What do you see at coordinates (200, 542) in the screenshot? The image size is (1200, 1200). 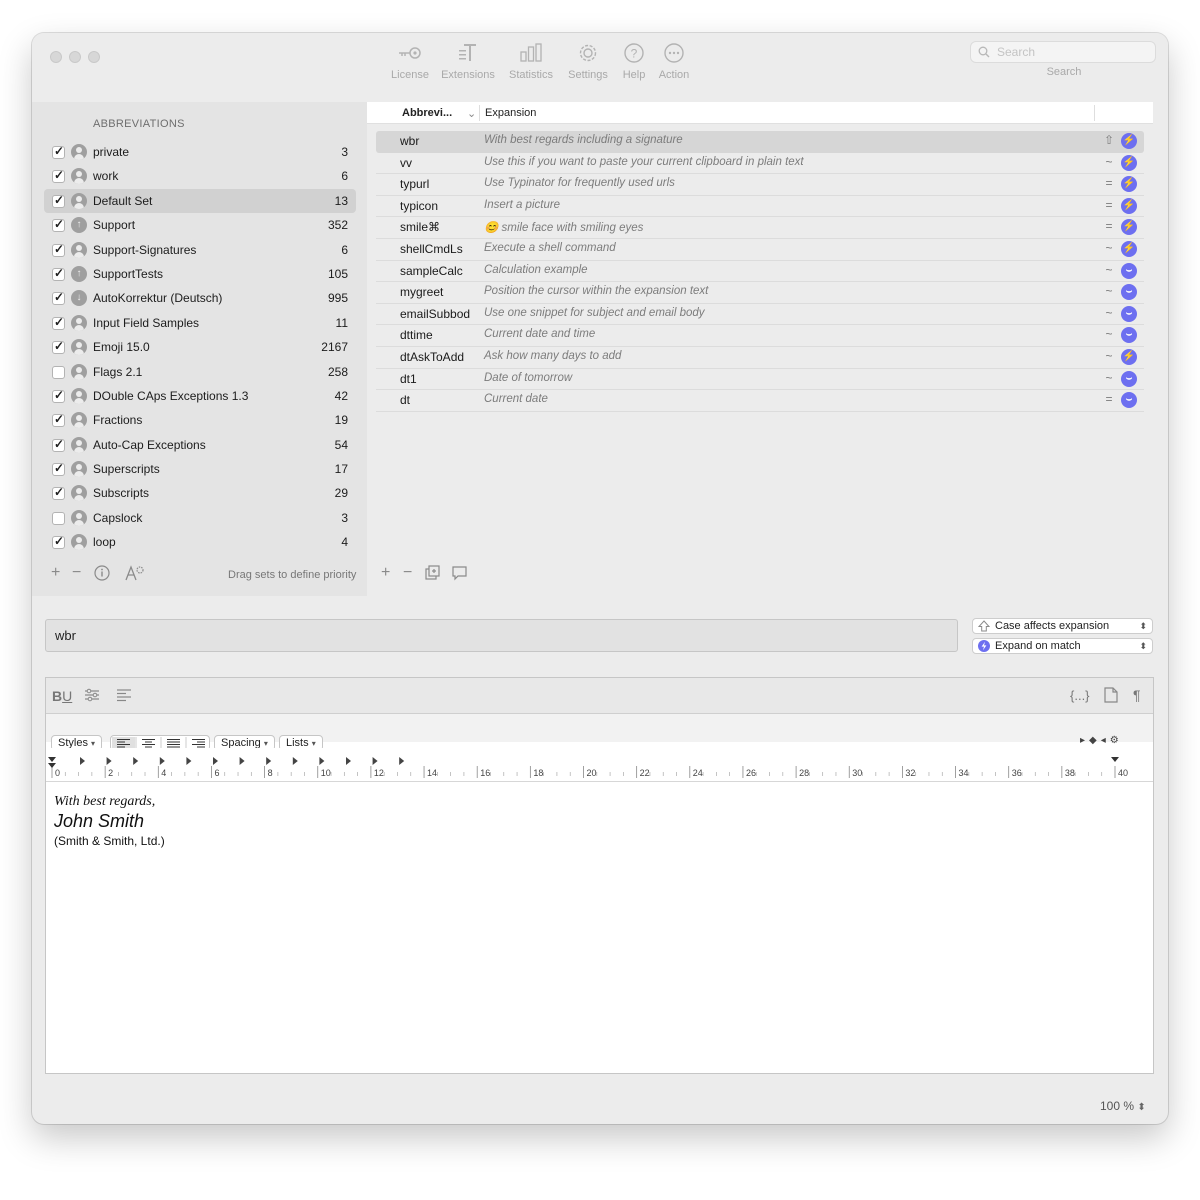 I see `set-row: ✓ loop 4` at bounding box center [200, 542].